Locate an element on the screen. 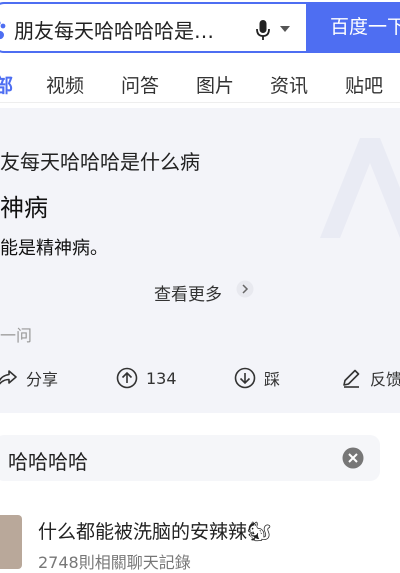  downvote-label: 踩 is located at coordinates (272, 379).